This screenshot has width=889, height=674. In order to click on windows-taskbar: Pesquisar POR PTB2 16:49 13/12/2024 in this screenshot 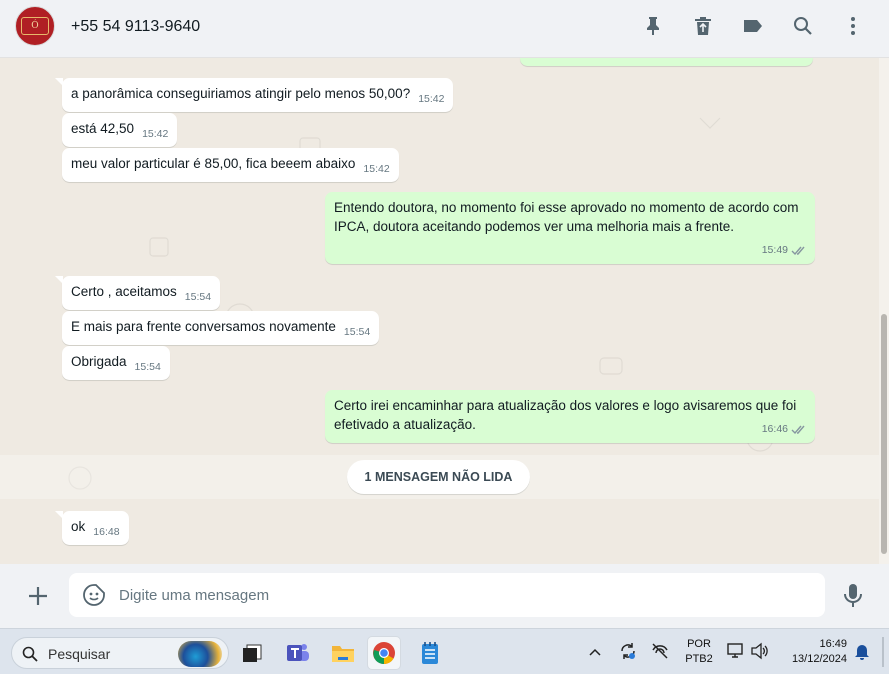, I will do `click(444, 651)`.